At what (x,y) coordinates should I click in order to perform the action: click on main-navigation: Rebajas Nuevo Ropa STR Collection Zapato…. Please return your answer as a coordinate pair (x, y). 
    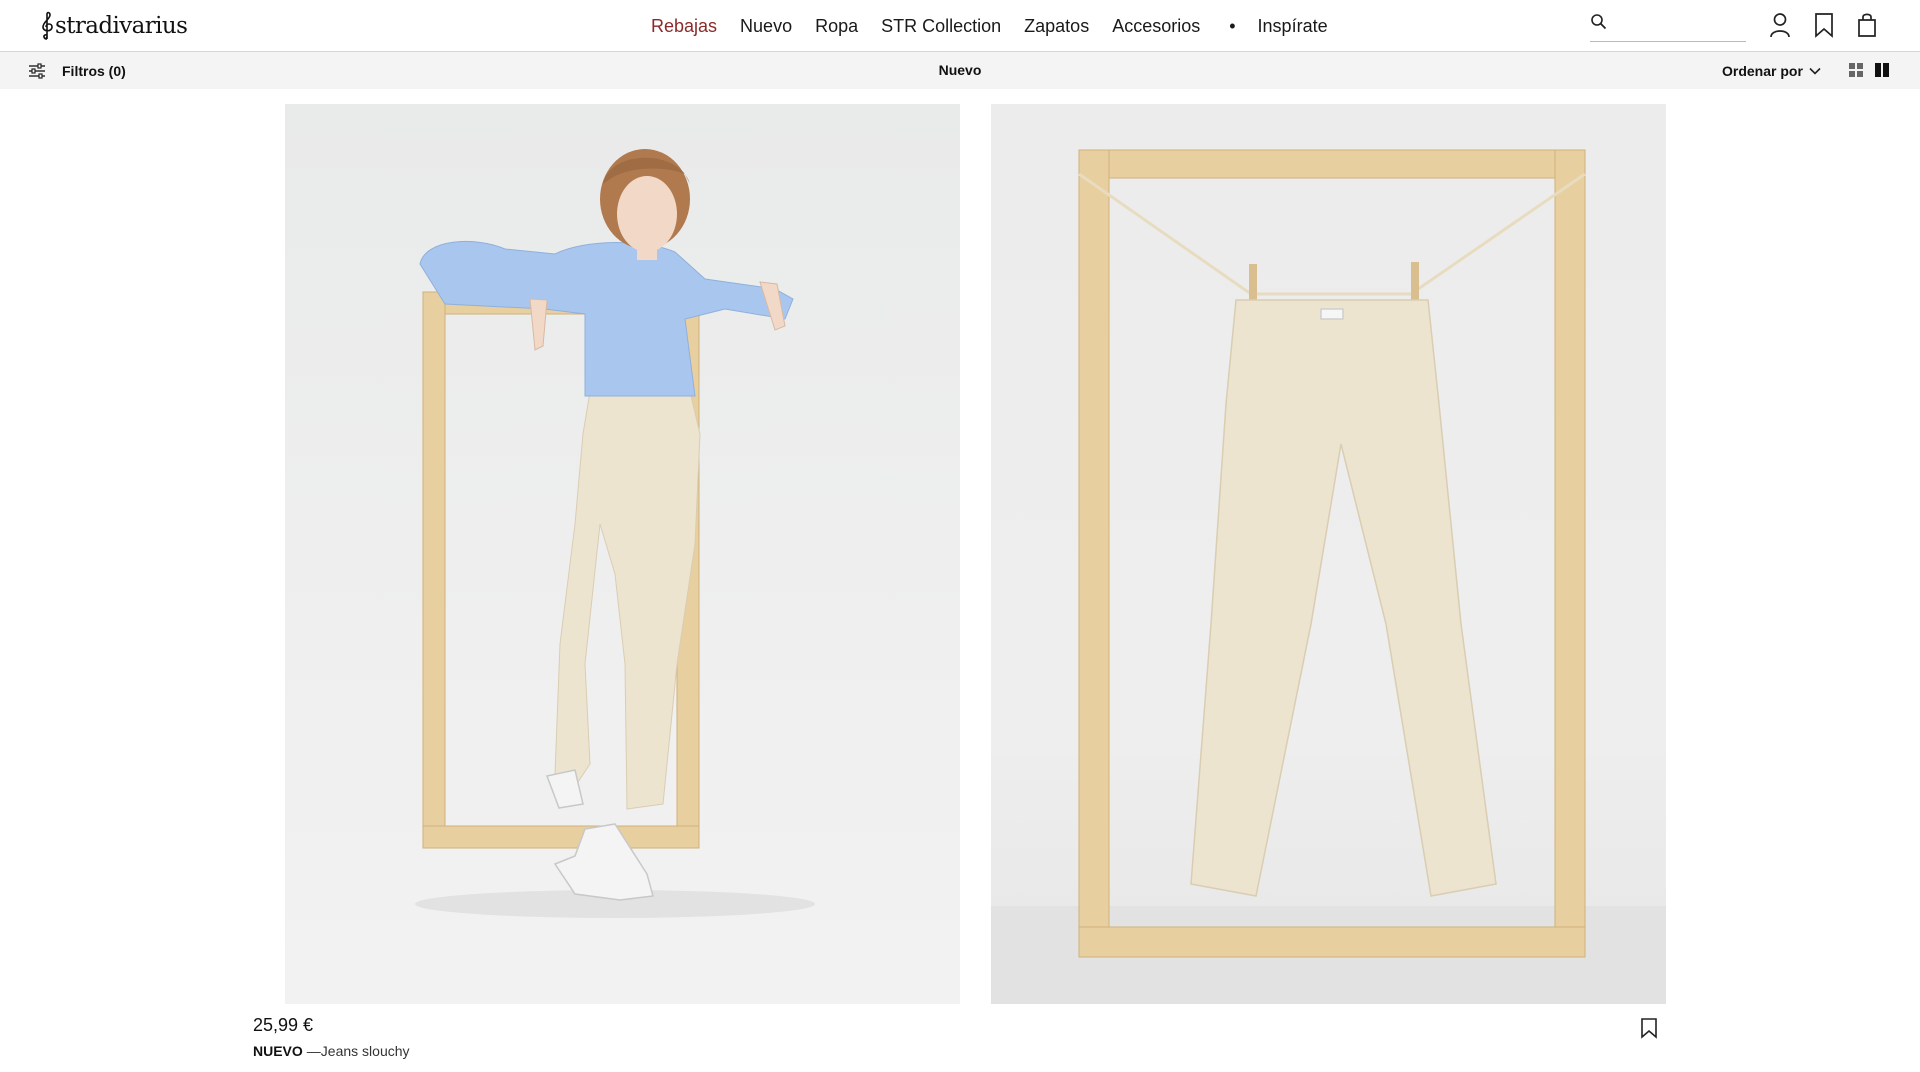
    Looking at the image, I should click on (1001, 26).